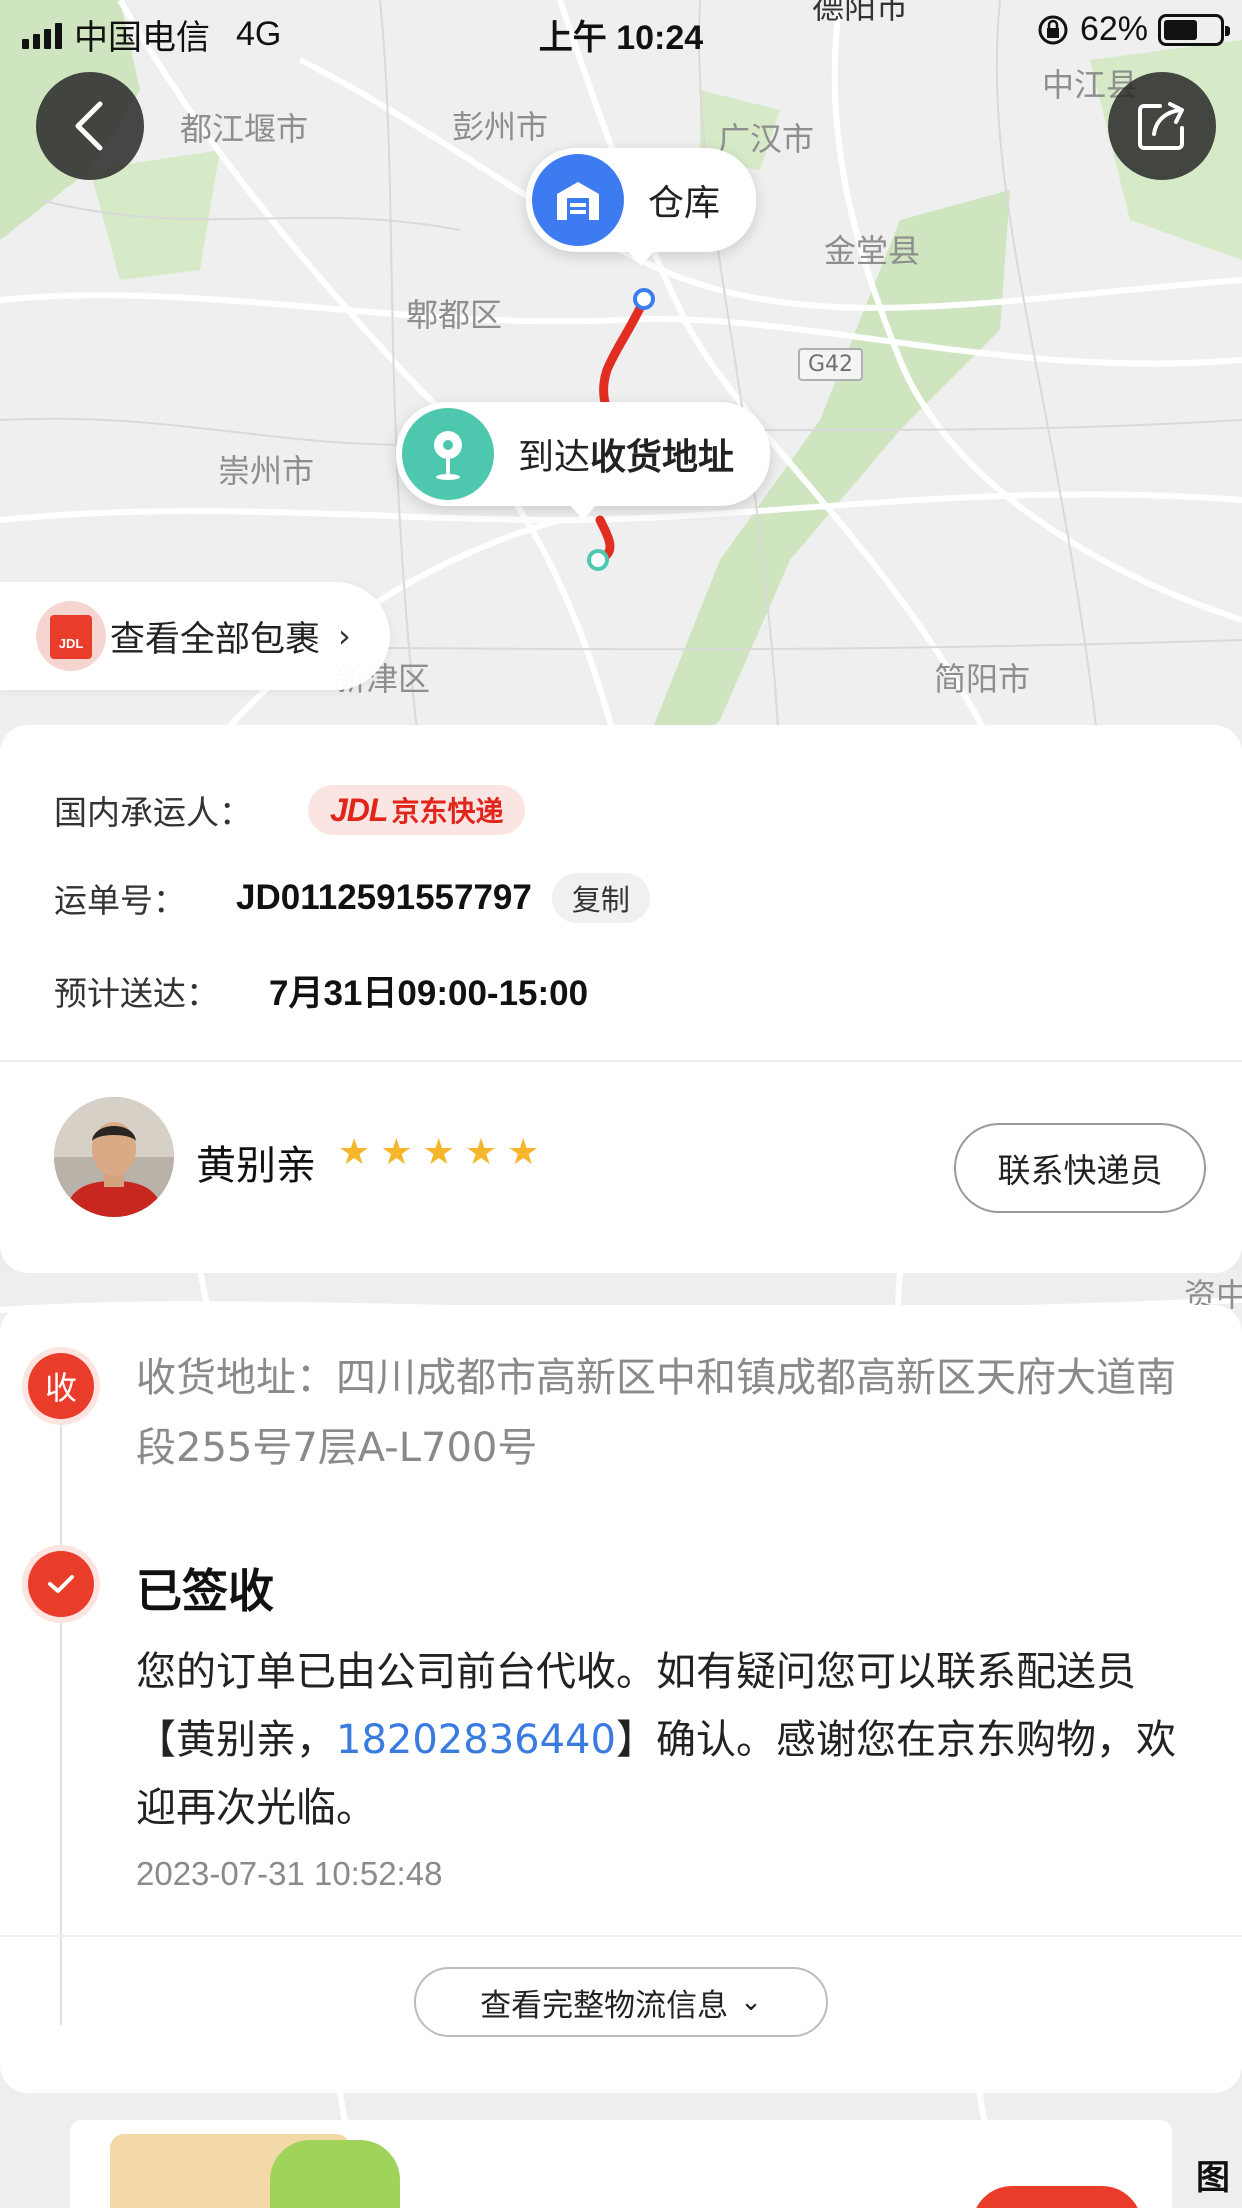 This screenshot has width=1242, height=2208. Describe the element at coordinates (454, 315) in the screenshot. I see `map-city-label: 郫都区` at that location.